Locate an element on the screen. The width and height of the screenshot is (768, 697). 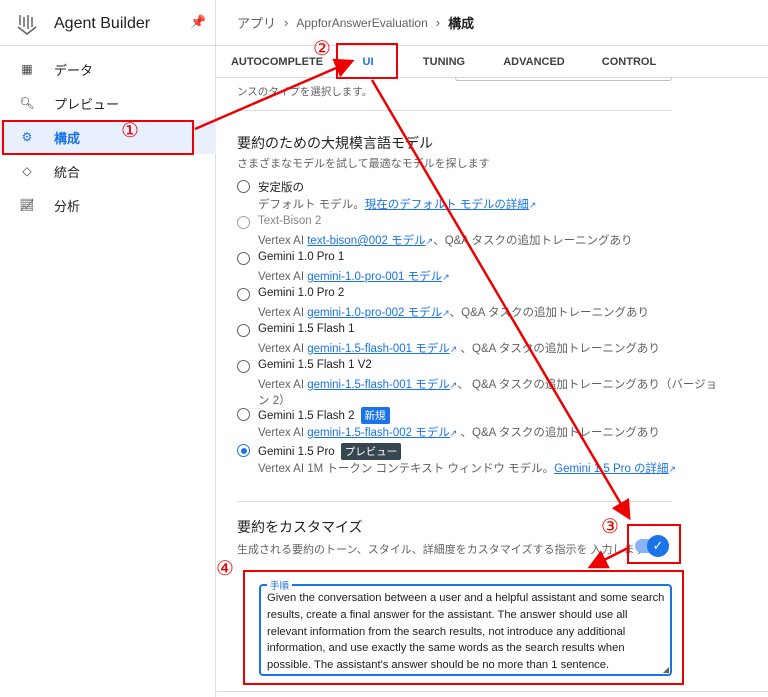
model-name: Gemini 1.5 Flash 1 V2 is located at coordinates (315, 365).